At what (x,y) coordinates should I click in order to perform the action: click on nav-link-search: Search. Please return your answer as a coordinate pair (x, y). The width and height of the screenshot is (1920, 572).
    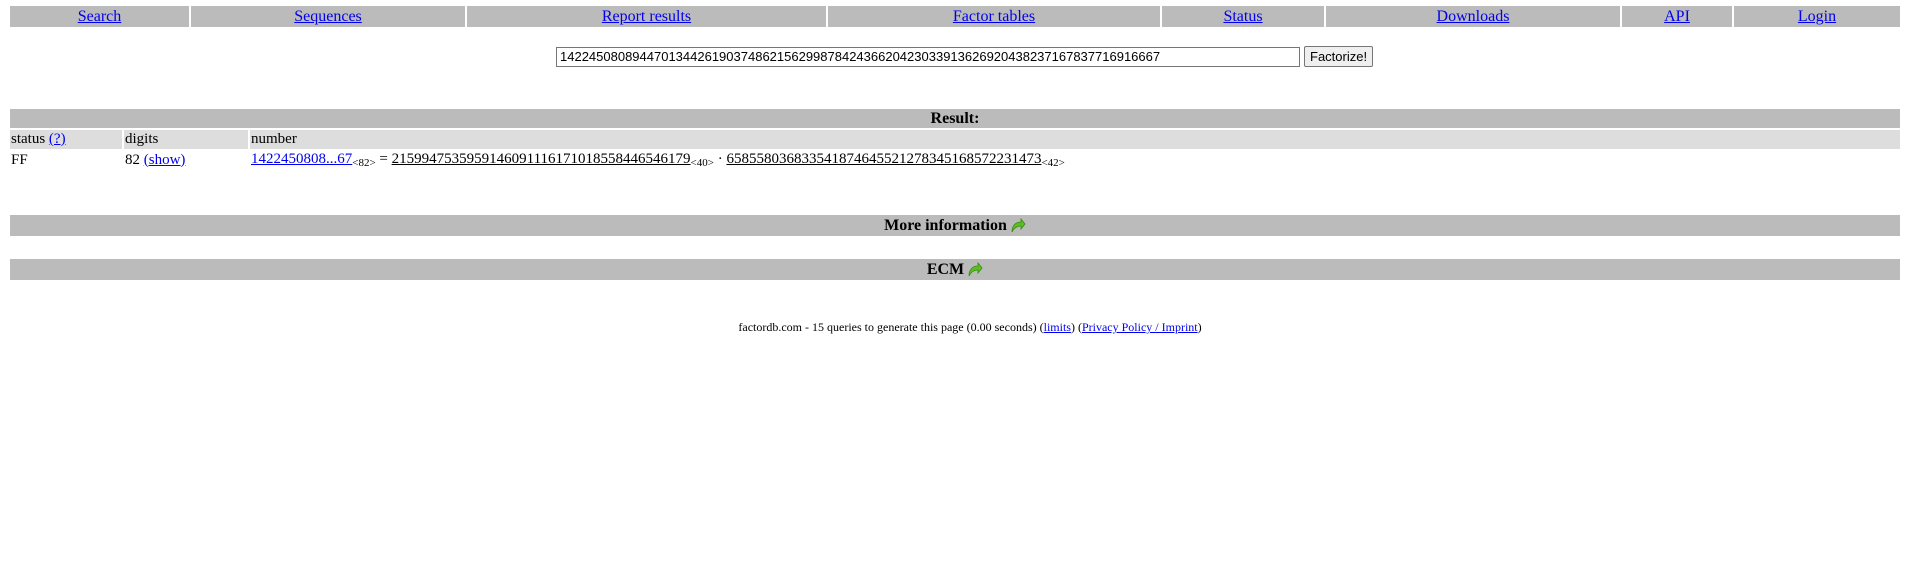
    Looking at the image, I should click on (100, 17).